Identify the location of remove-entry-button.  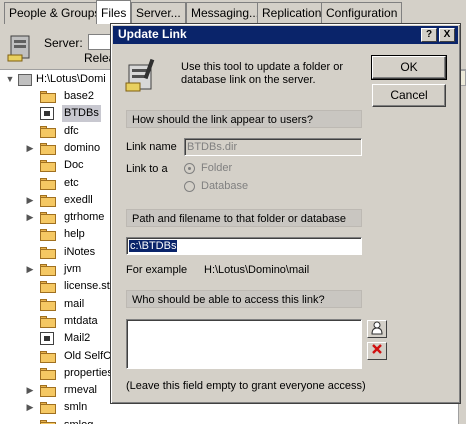
(377, 351).